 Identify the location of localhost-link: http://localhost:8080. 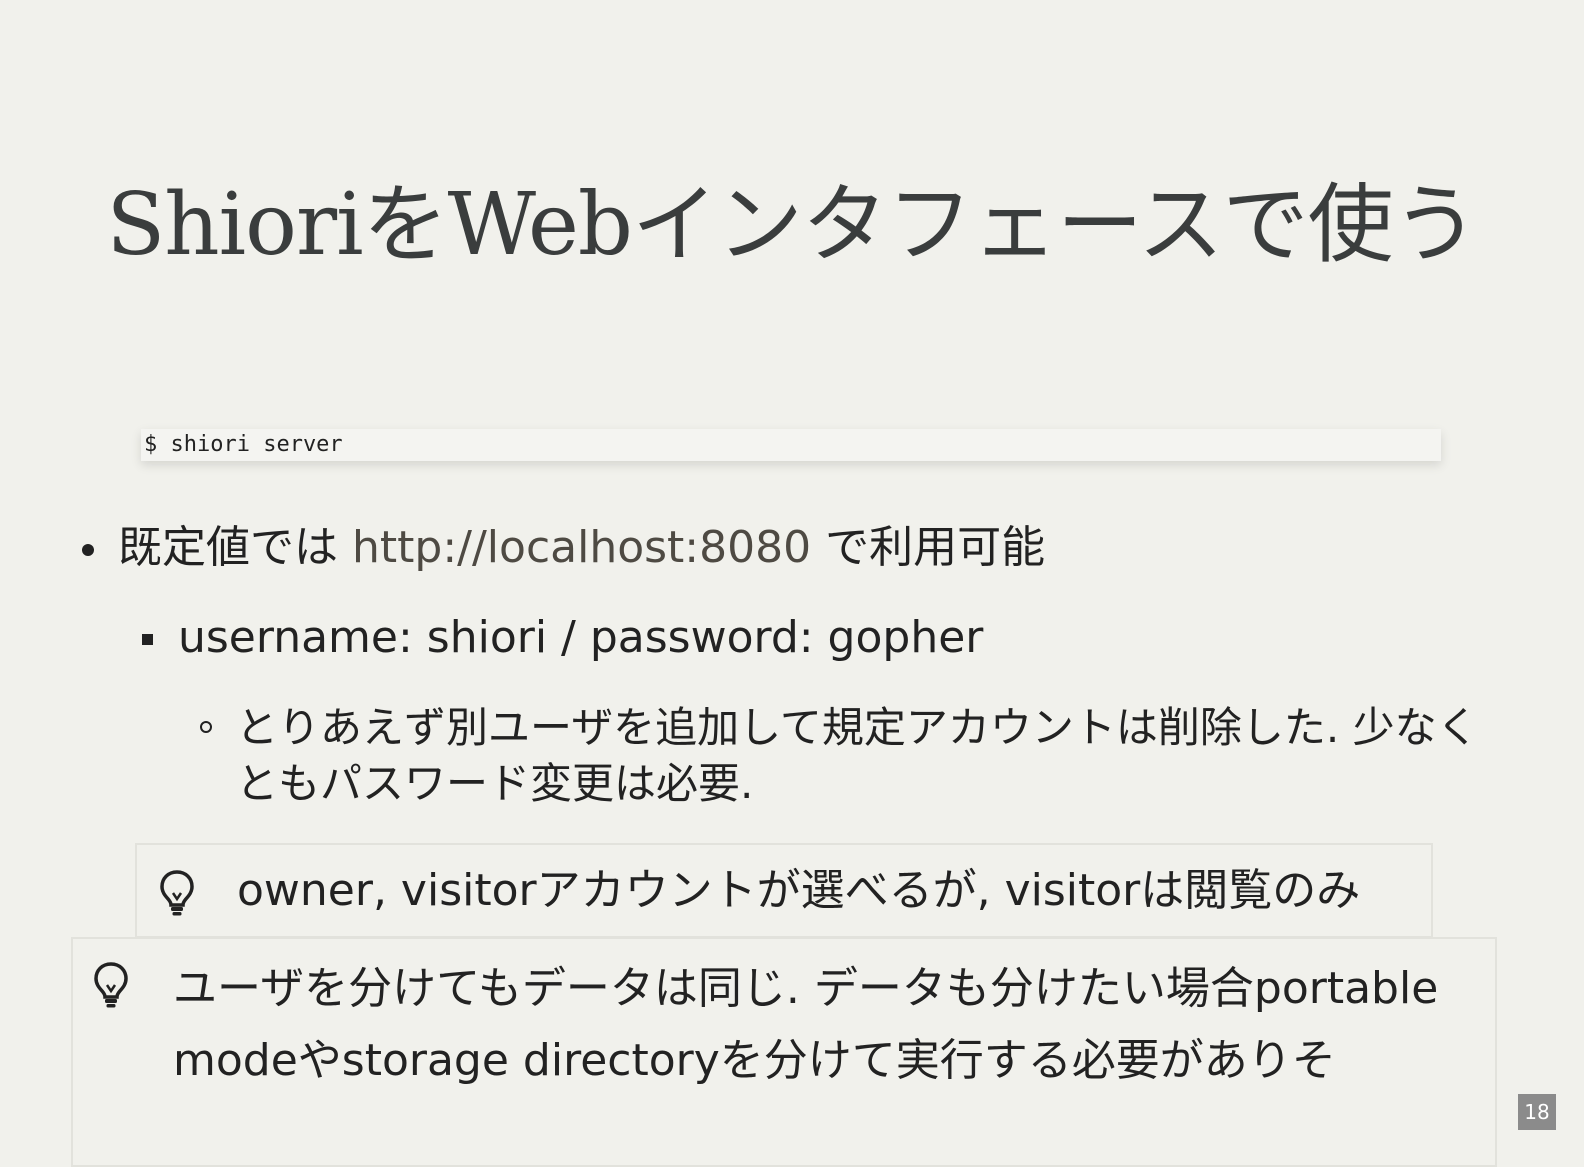
(581, 547).